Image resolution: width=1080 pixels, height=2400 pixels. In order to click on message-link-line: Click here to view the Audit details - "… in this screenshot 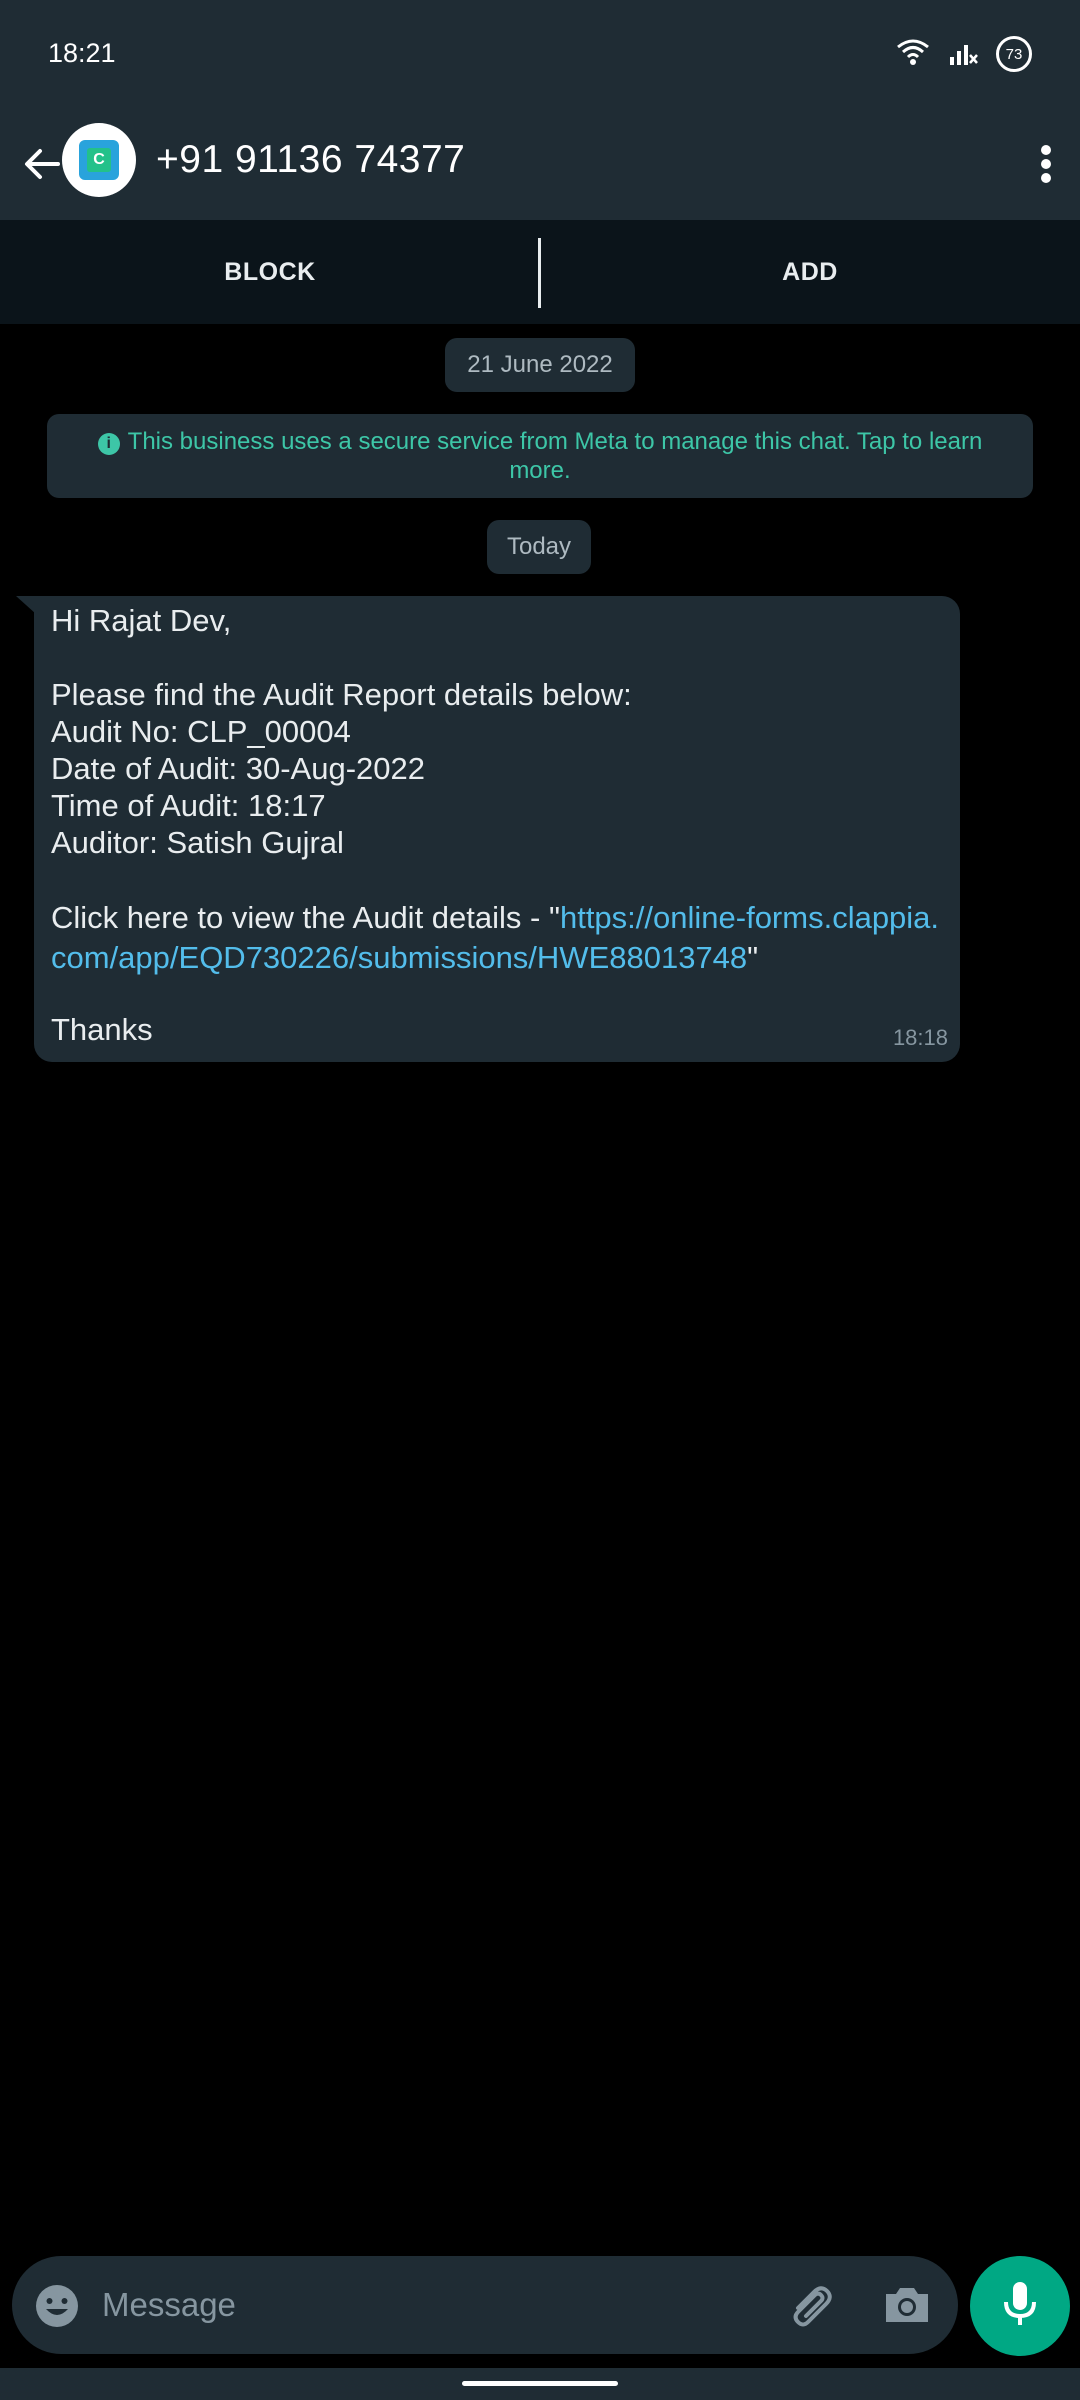, I will do `click(501, 938)`.